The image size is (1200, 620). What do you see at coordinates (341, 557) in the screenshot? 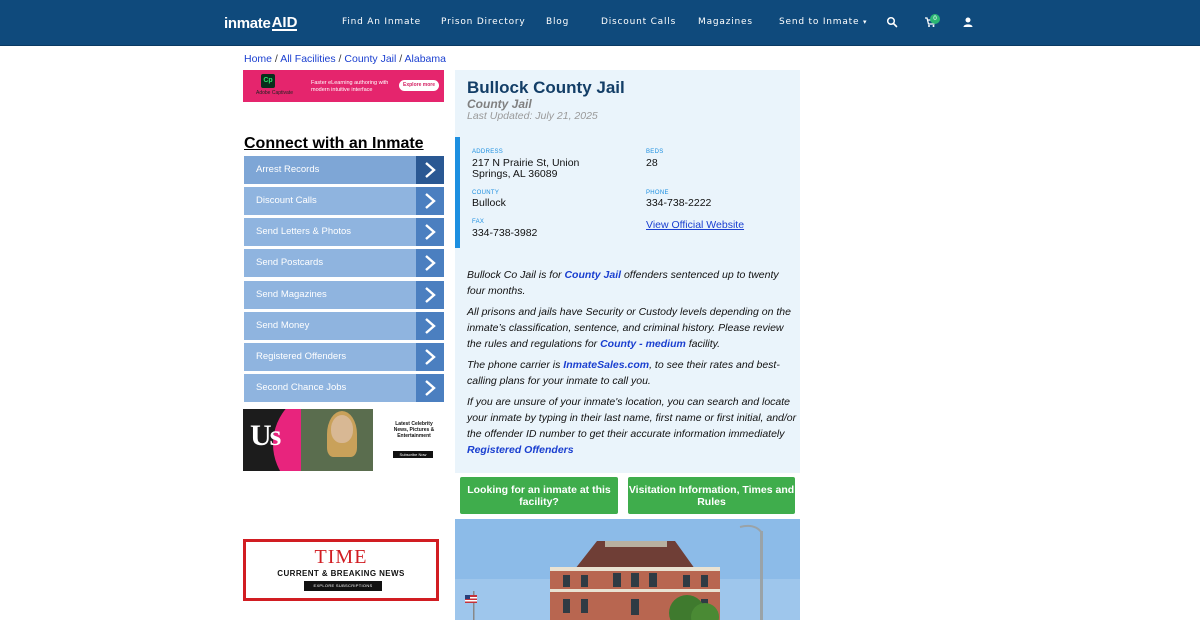
I see `time-logo: TIME` at bounding box center [341, 557].